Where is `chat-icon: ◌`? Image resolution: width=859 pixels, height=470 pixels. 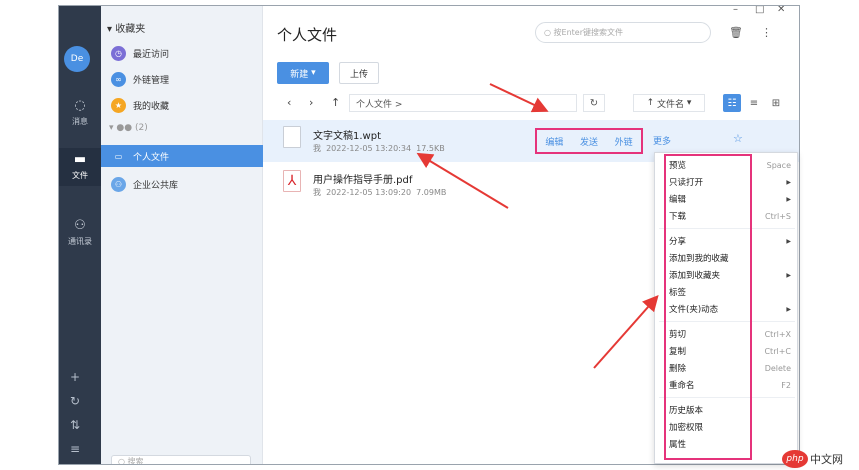
chat-icon: ◌ is located at coordinates (80, 105).